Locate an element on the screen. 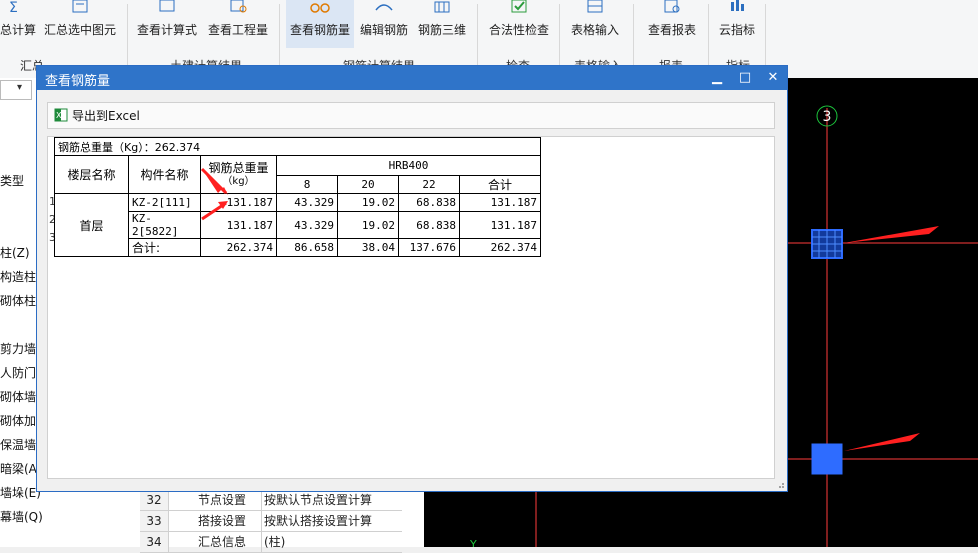 The width and height of the screenshot is (978, 553). view-report-label: 查看报表 is located at coordinates (671, 30).